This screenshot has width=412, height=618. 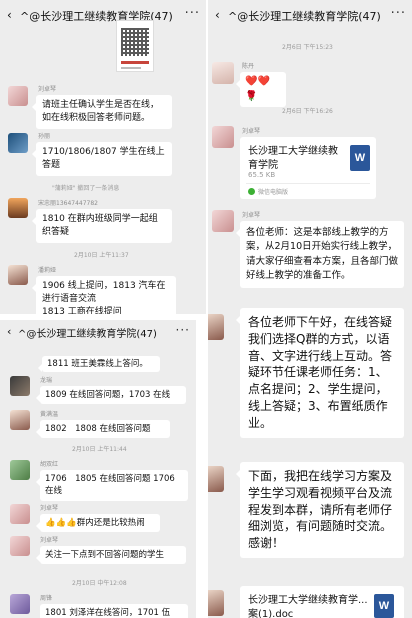 I want to click on qr-code-pattern, so click(x=135, y=42).